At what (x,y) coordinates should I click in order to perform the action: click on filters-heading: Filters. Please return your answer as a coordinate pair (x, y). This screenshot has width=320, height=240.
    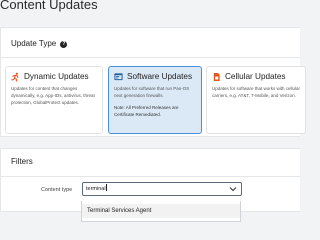
    Looking at the image, I should click on (22, 161).